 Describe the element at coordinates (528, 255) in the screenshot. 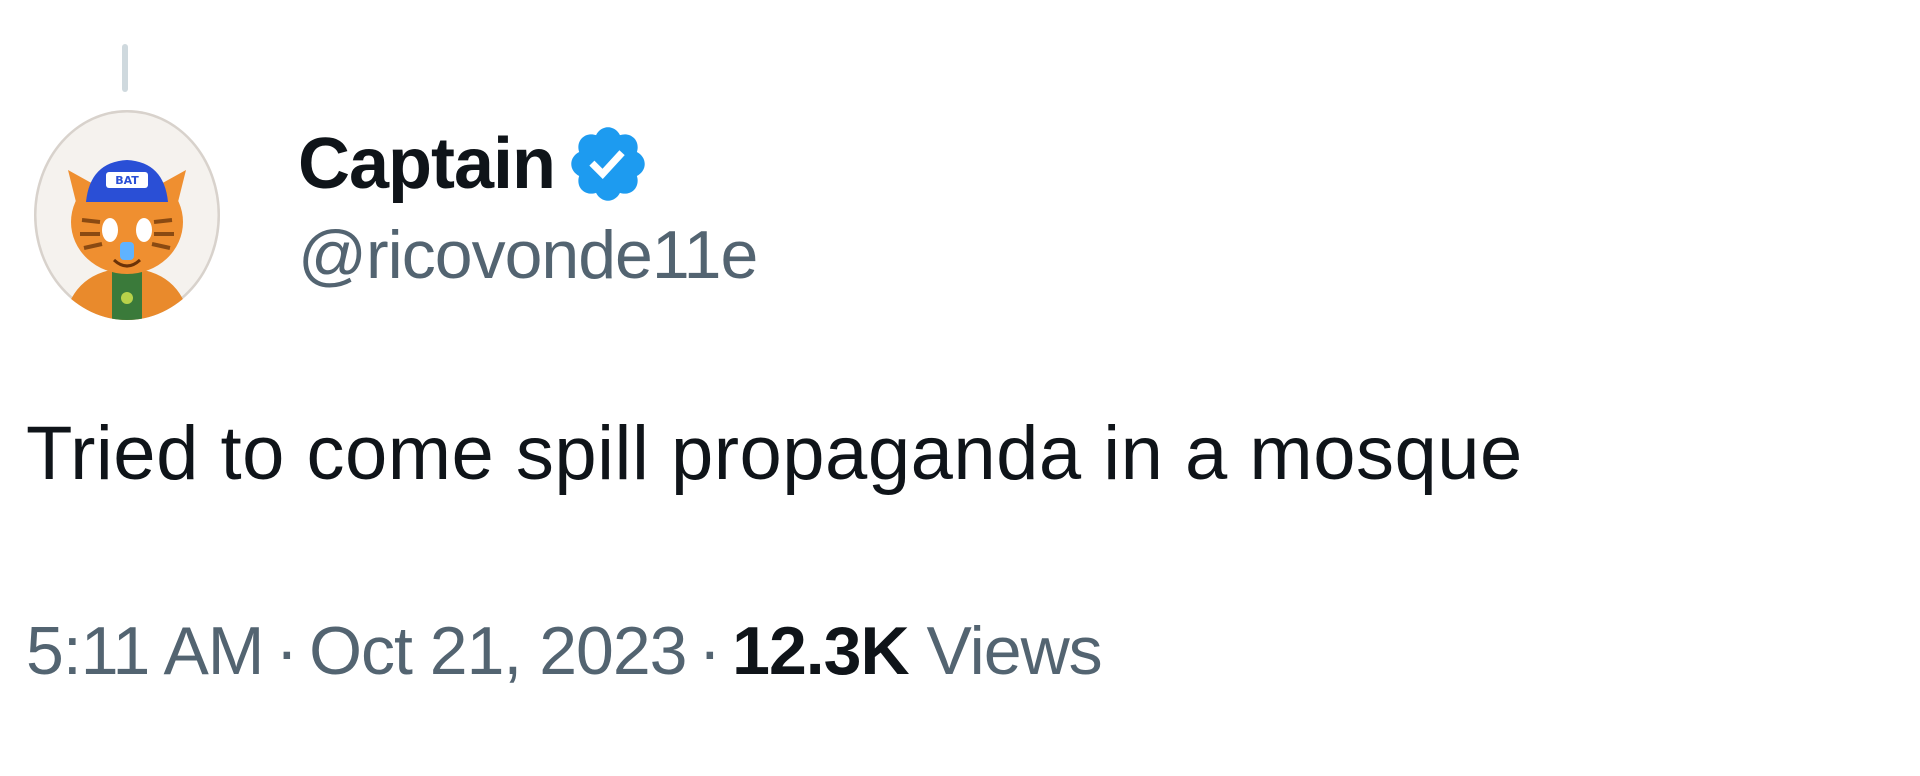

I see `user-handle: @ricovonde11e` at that location.